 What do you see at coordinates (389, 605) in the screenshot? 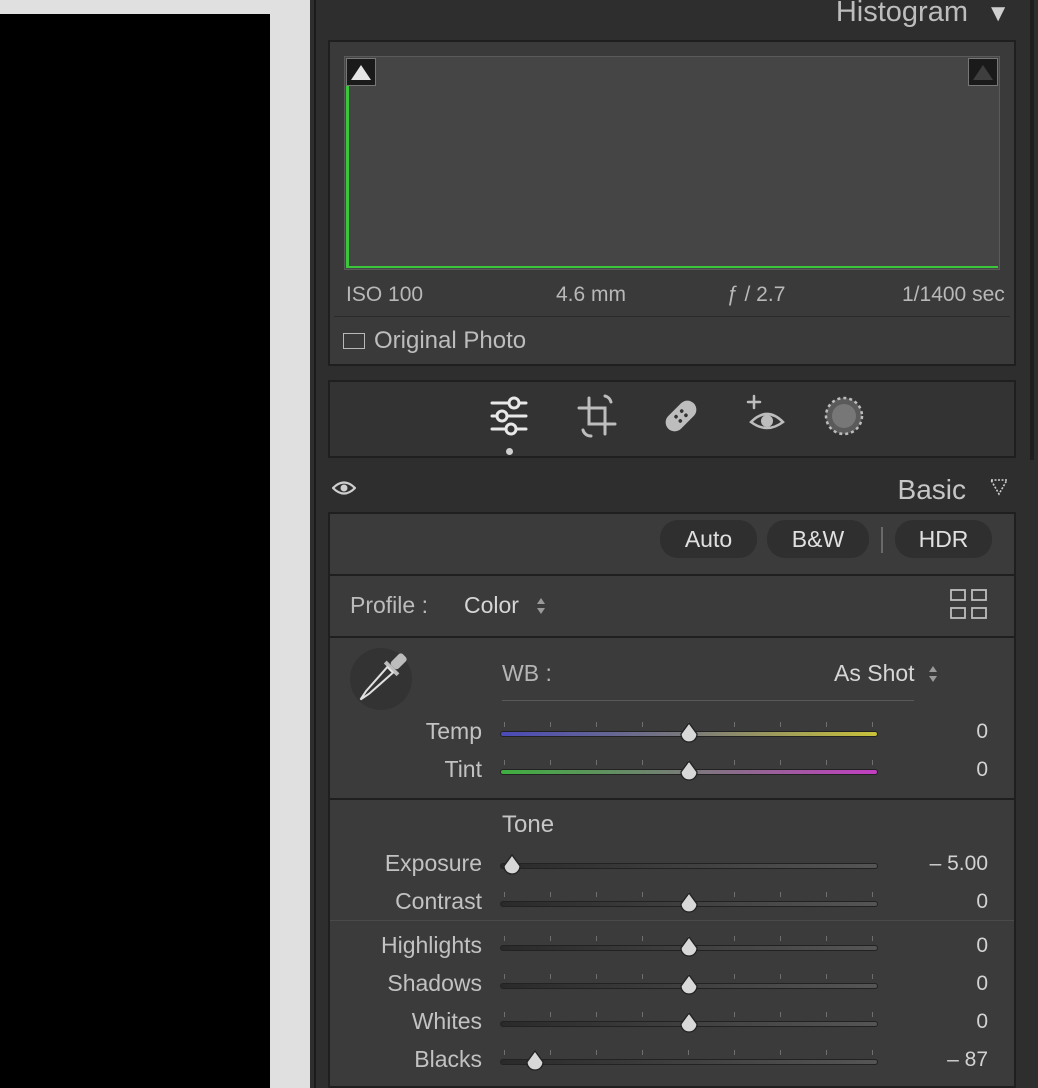
I see `profile-label: Profile :` at bounding box center [389, 605].